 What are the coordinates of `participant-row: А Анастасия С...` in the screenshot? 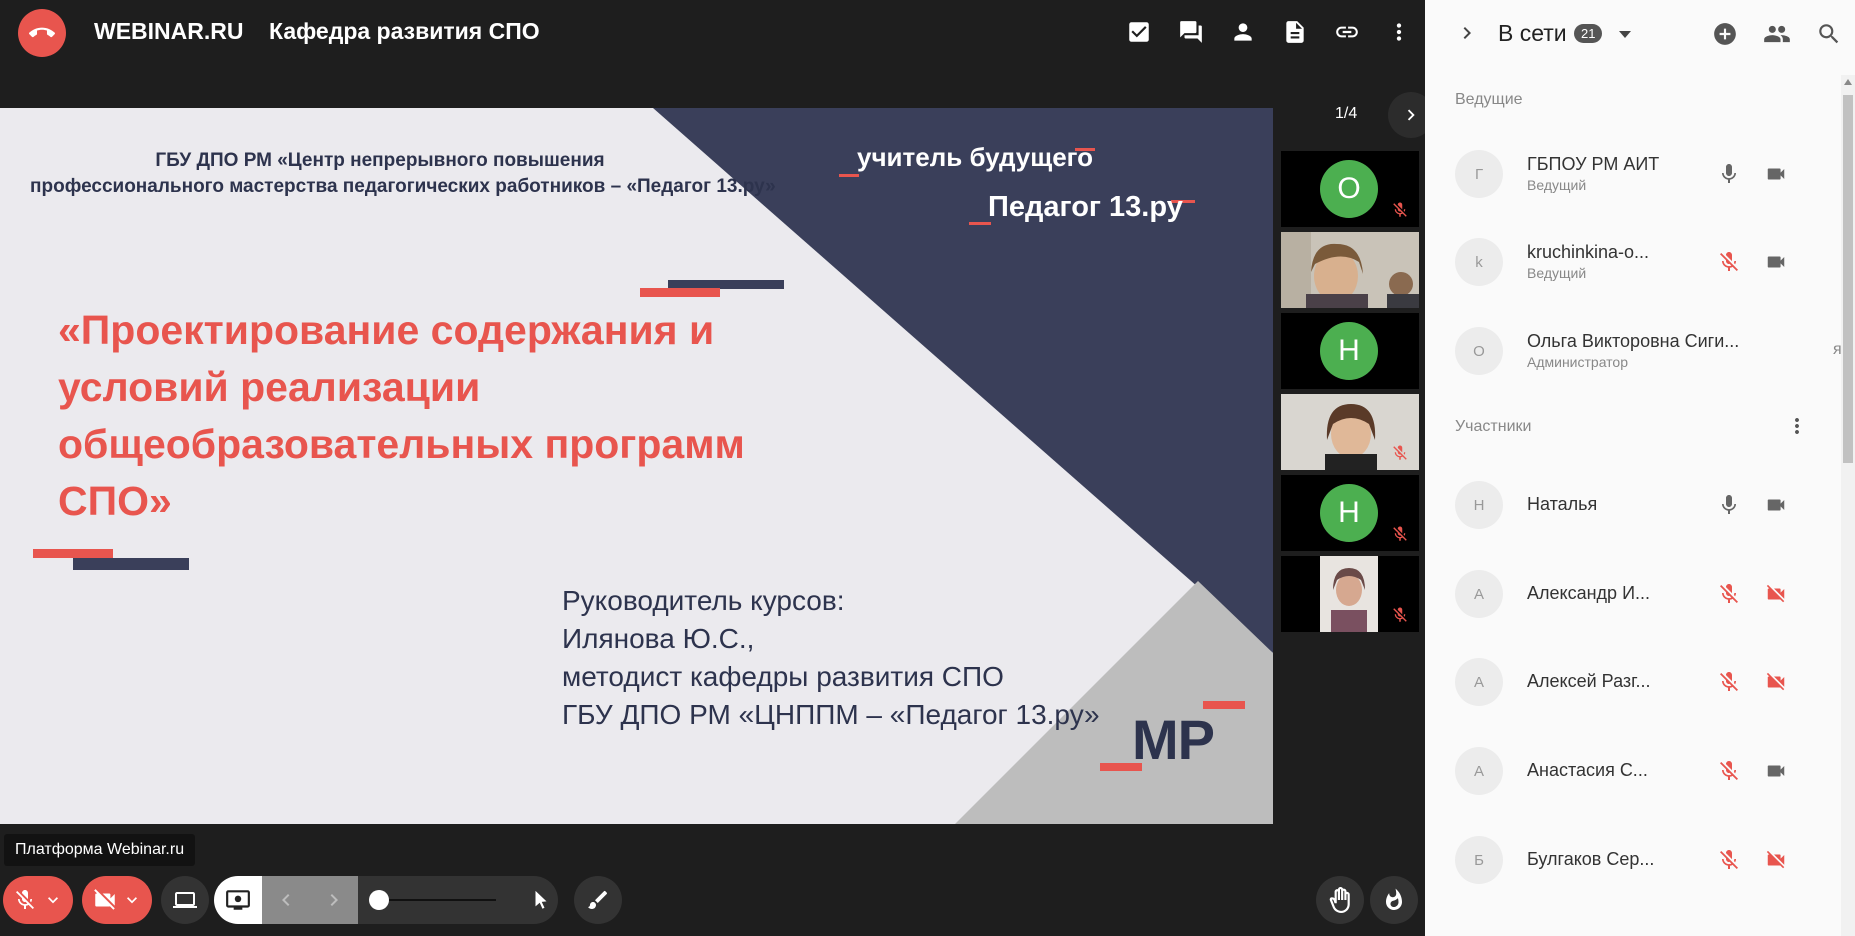 It's located at (1620, 771).